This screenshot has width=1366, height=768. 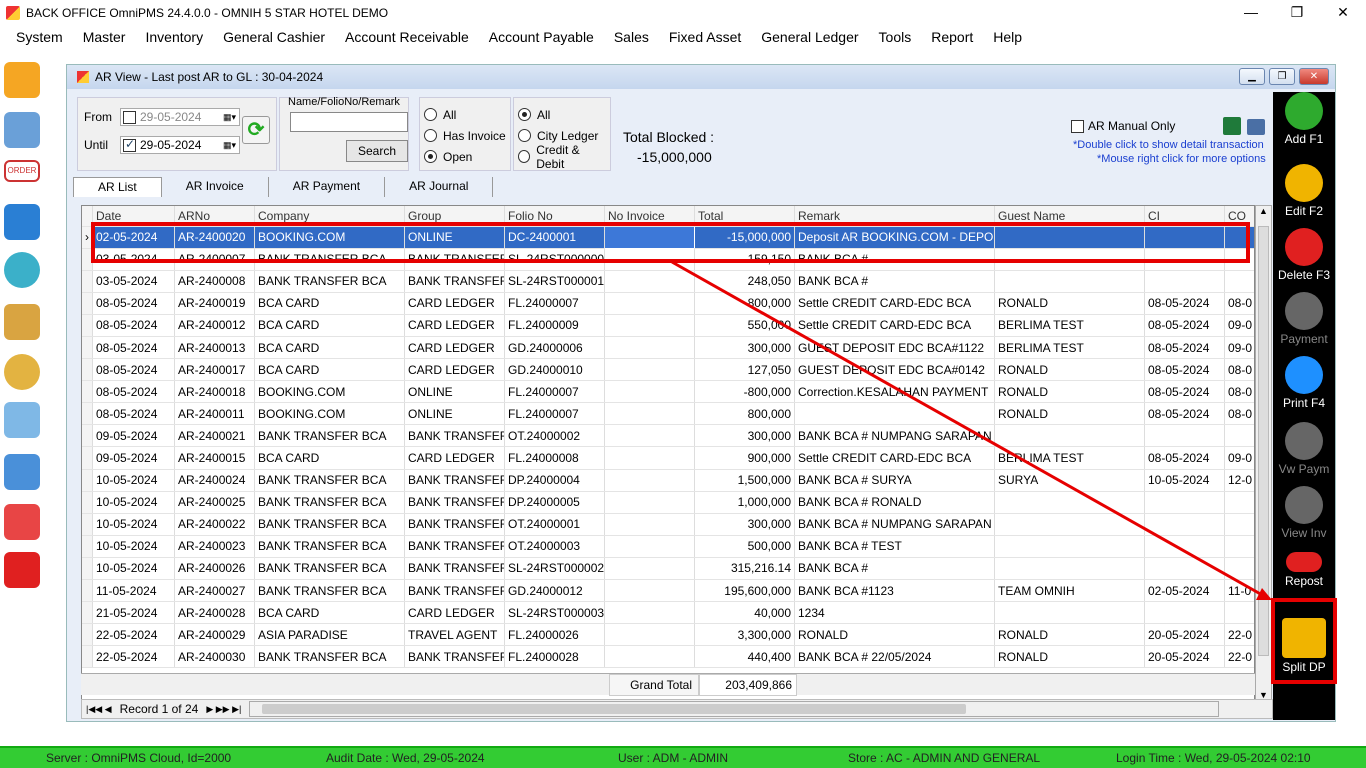 I want to click on highlight-selected-row, so click(x=670, y=242).